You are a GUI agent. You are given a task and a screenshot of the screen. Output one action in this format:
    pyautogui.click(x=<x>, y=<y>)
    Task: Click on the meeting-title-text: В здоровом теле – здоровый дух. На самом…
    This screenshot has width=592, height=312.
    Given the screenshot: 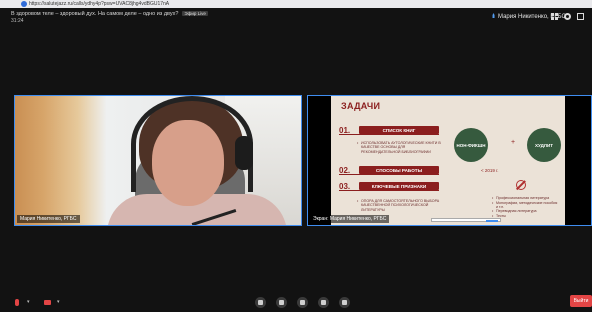 What is the action you would take?
    pyautogui.click(x=95, y=14)
    